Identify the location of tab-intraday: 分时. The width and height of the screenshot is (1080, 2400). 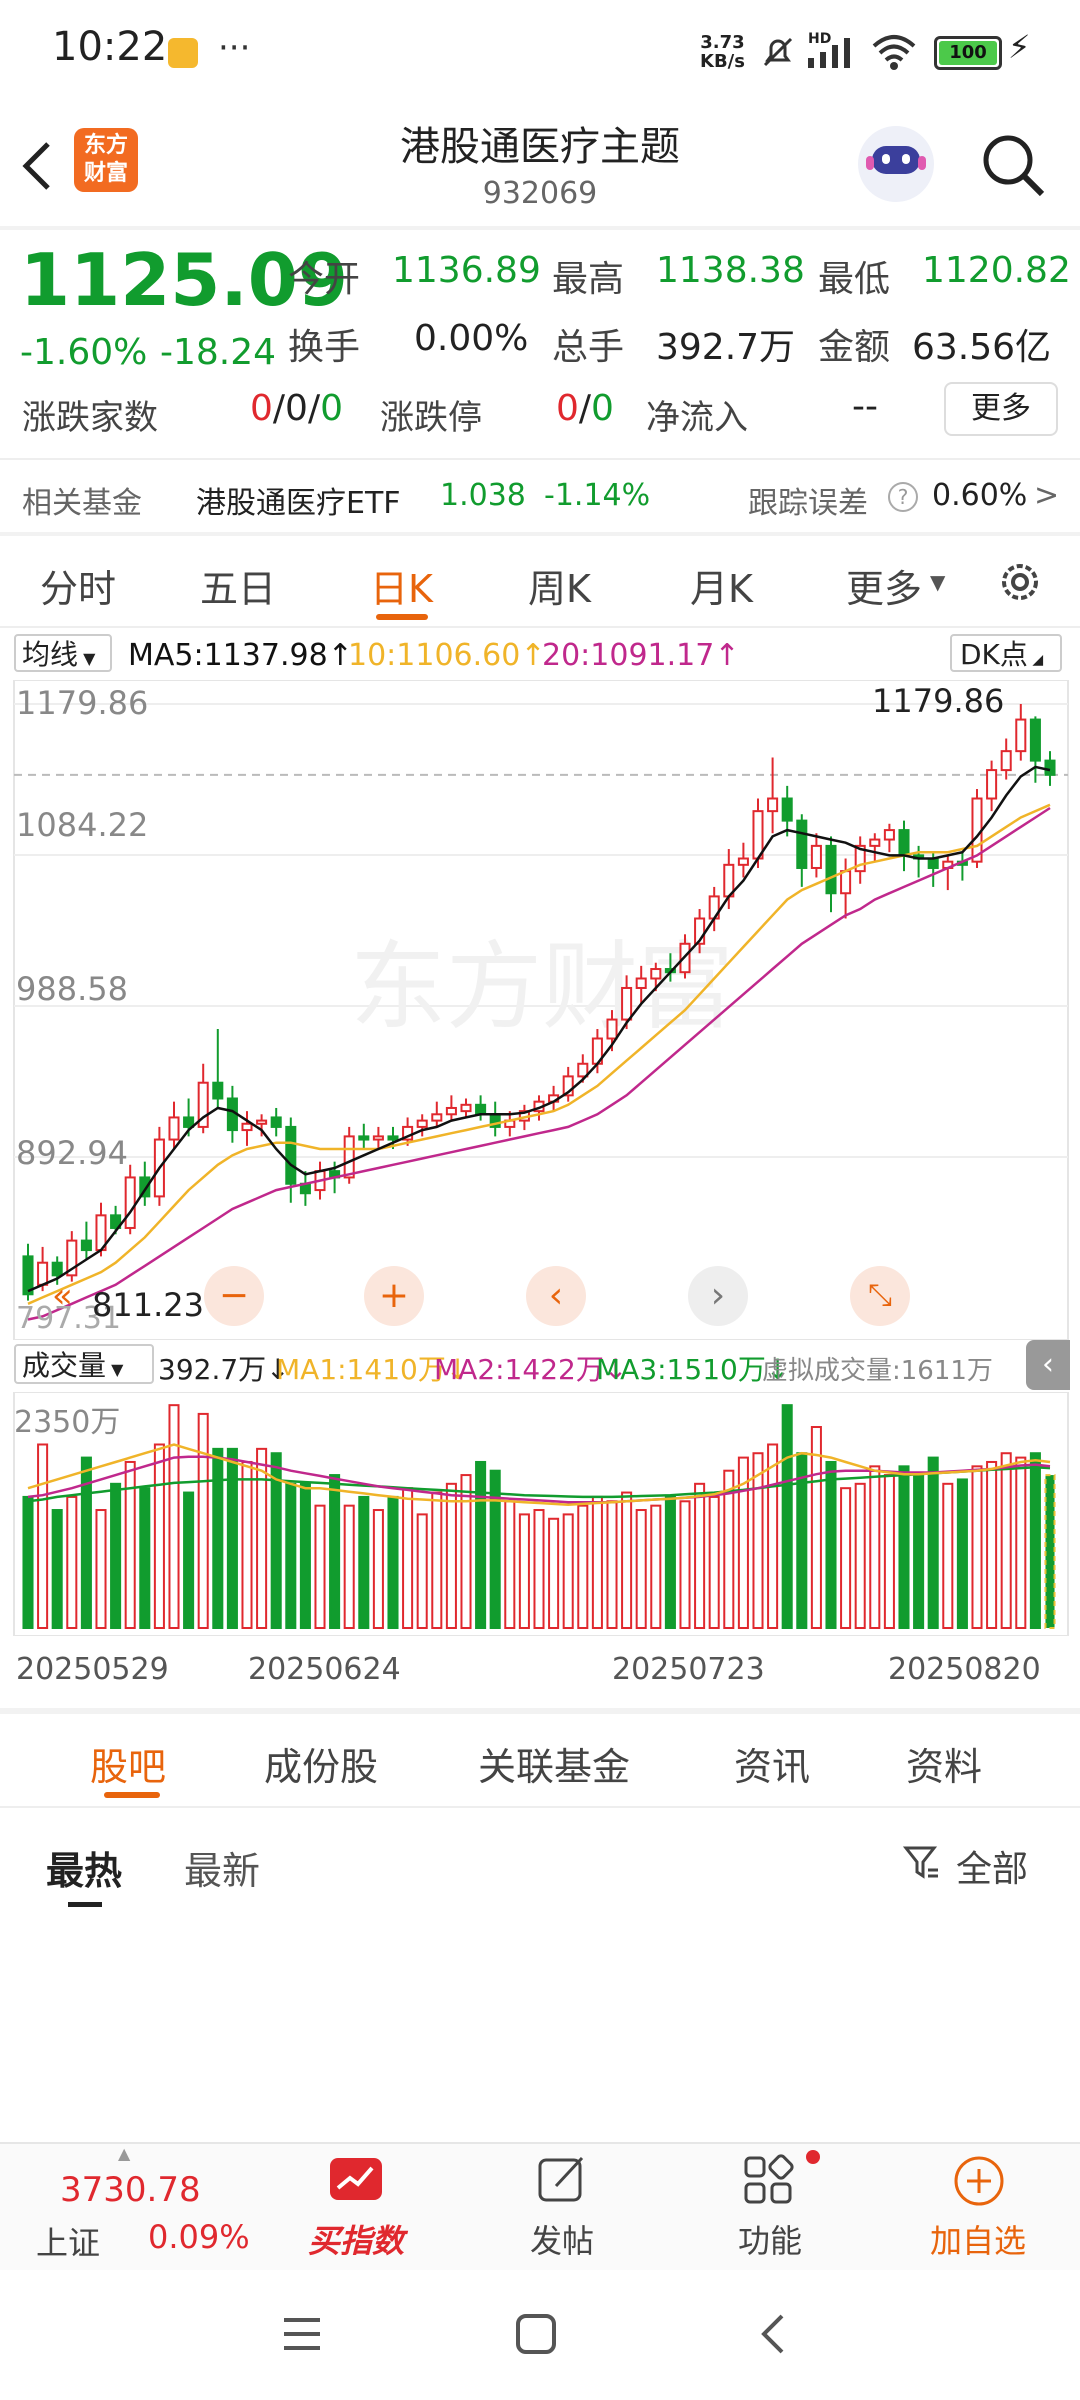
(78, 585).